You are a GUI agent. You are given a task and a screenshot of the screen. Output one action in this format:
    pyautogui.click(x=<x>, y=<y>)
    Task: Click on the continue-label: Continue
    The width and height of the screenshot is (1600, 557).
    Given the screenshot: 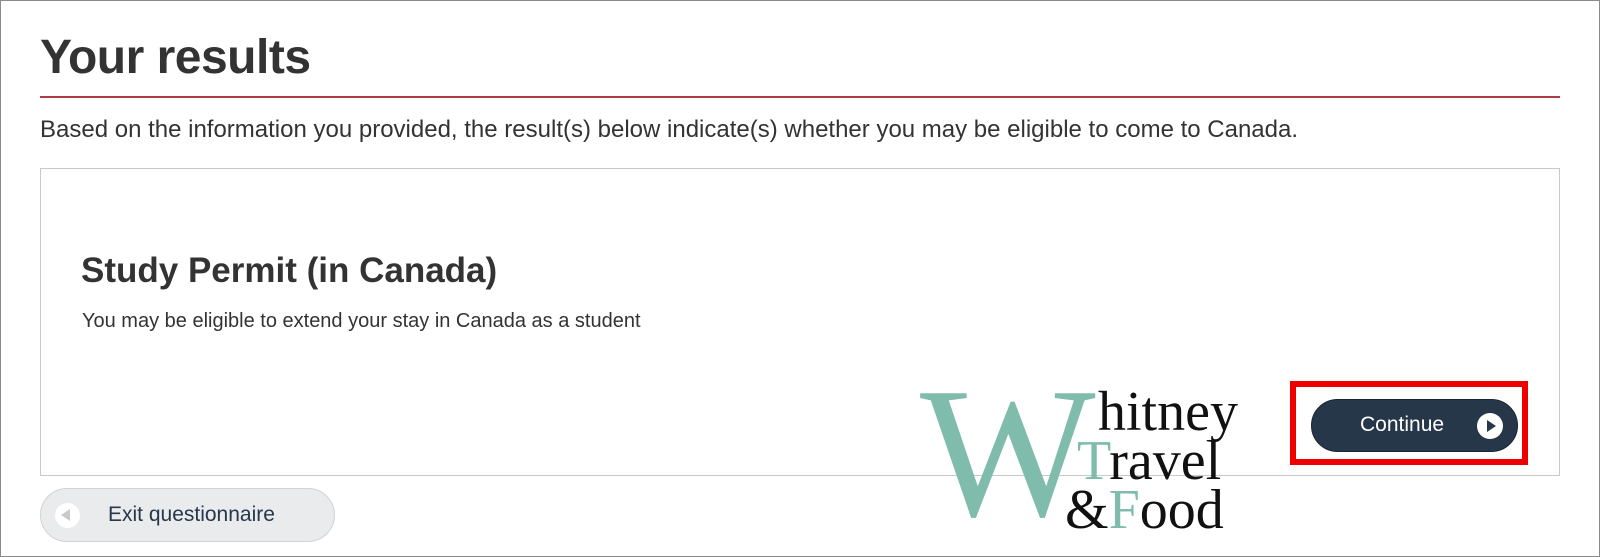 What is the action you would take?
    pyautogui.click(x=1402, y=424)
    